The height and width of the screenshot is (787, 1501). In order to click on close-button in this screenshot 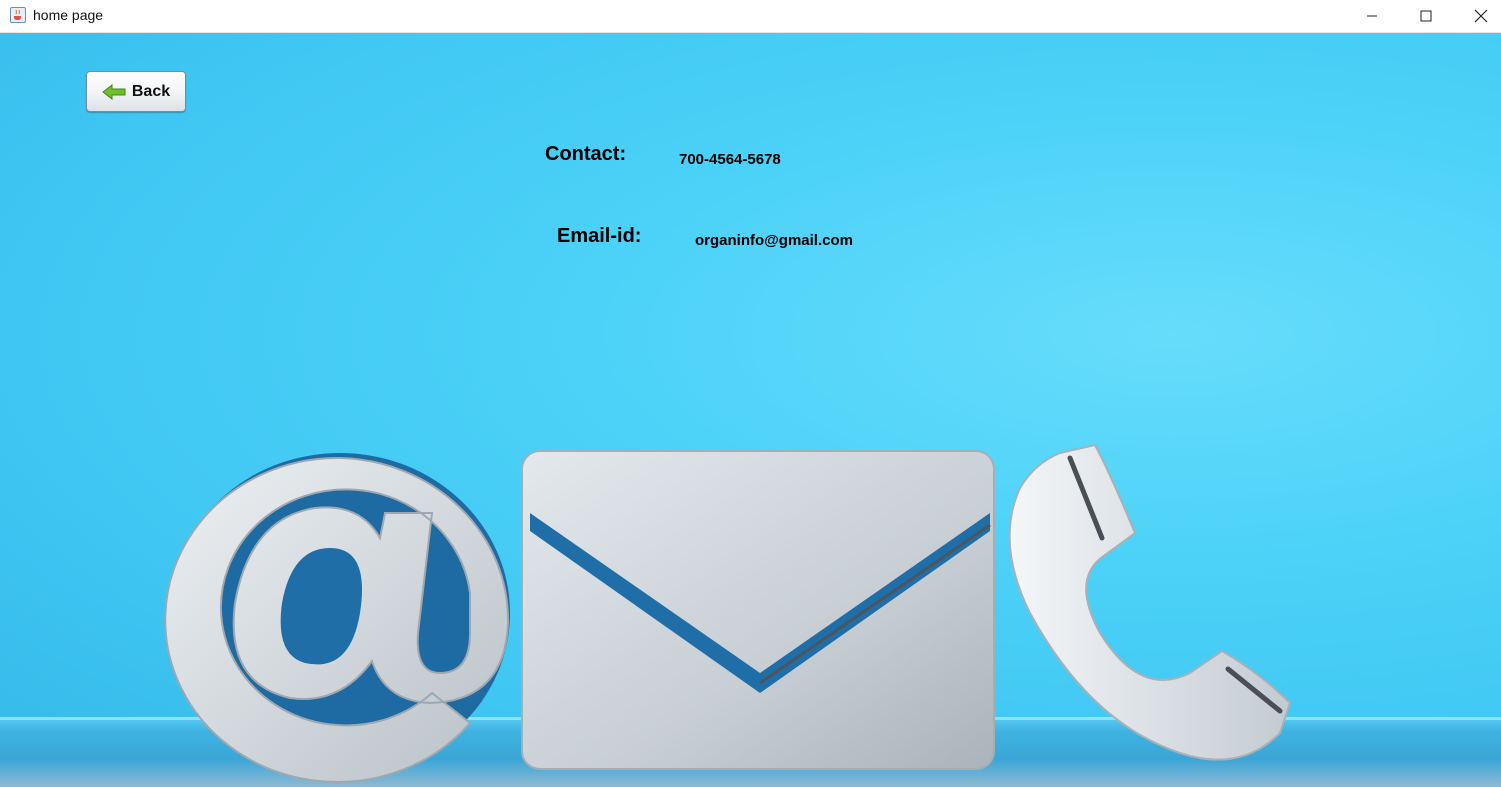, I will do `click(1477, 16)`.